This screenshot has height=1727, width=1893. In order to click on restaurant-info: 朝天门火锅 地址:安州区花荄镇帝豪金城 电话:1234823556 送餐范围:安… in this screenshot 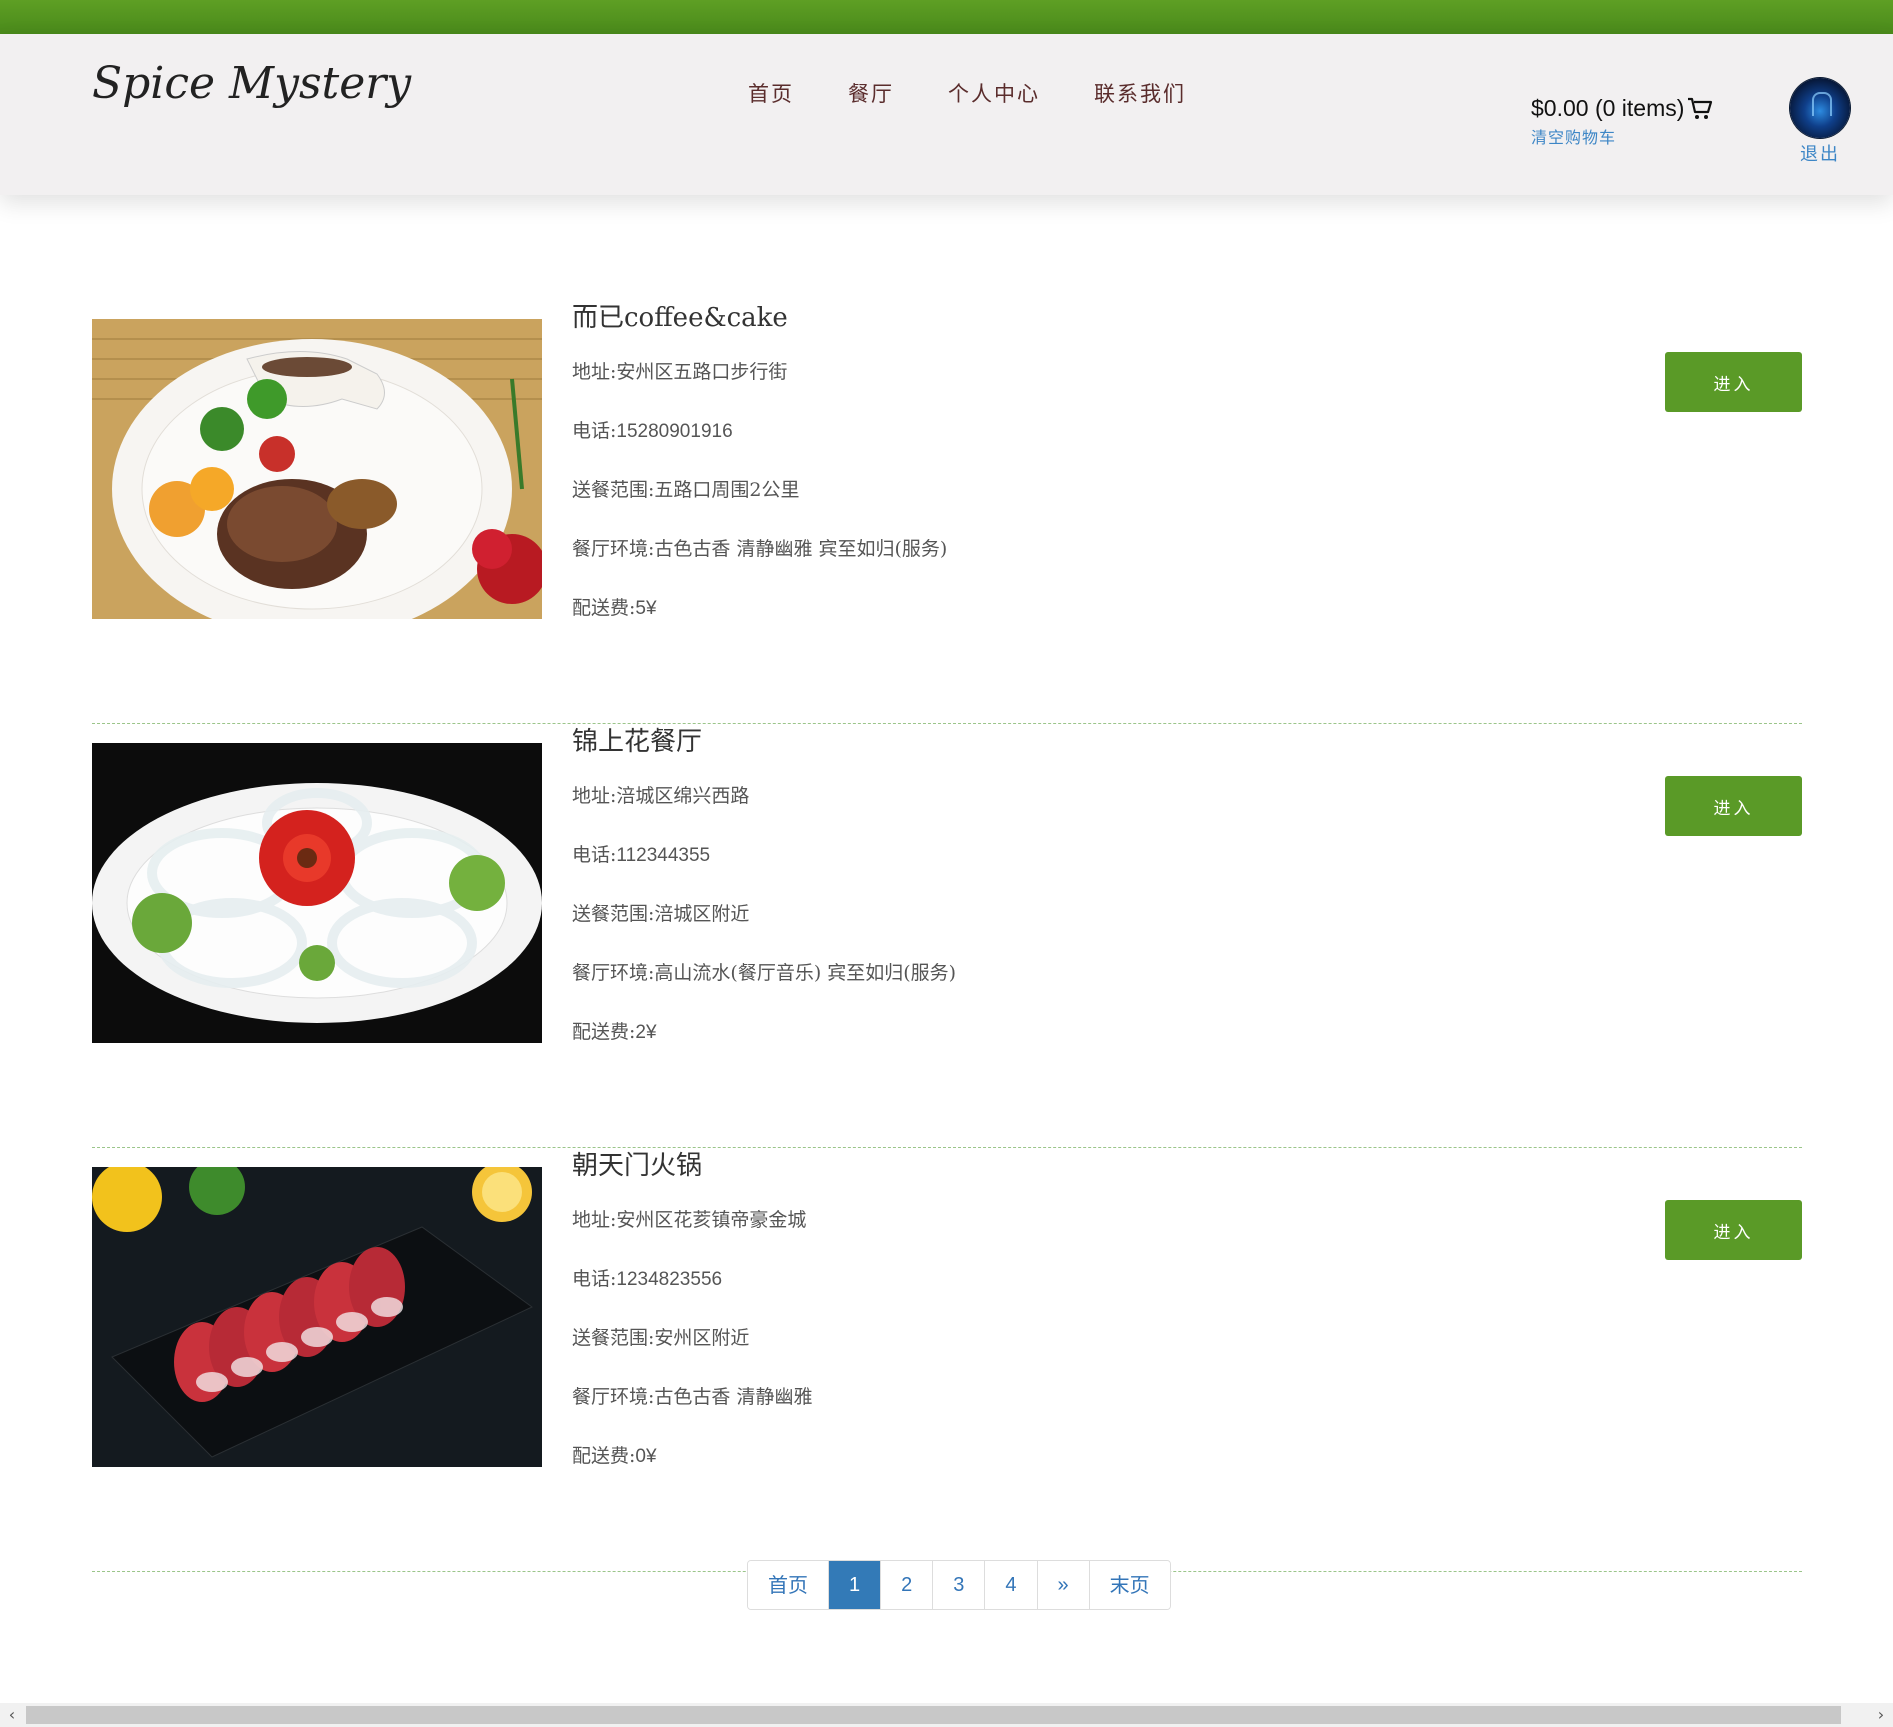, I will do `click(692, 1323)`.